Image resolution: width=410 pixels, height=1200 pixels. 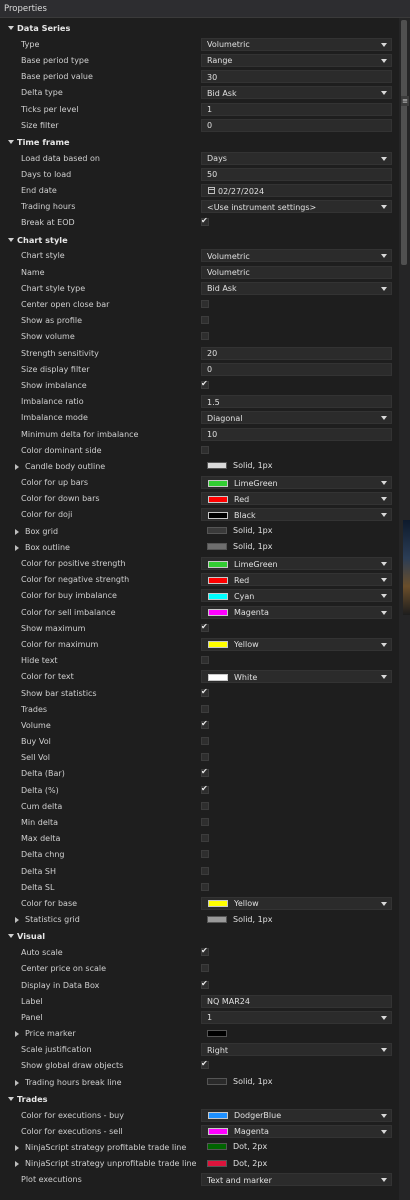 I want to click on section-header-trades: Trades, so click(x=199, y=1099).